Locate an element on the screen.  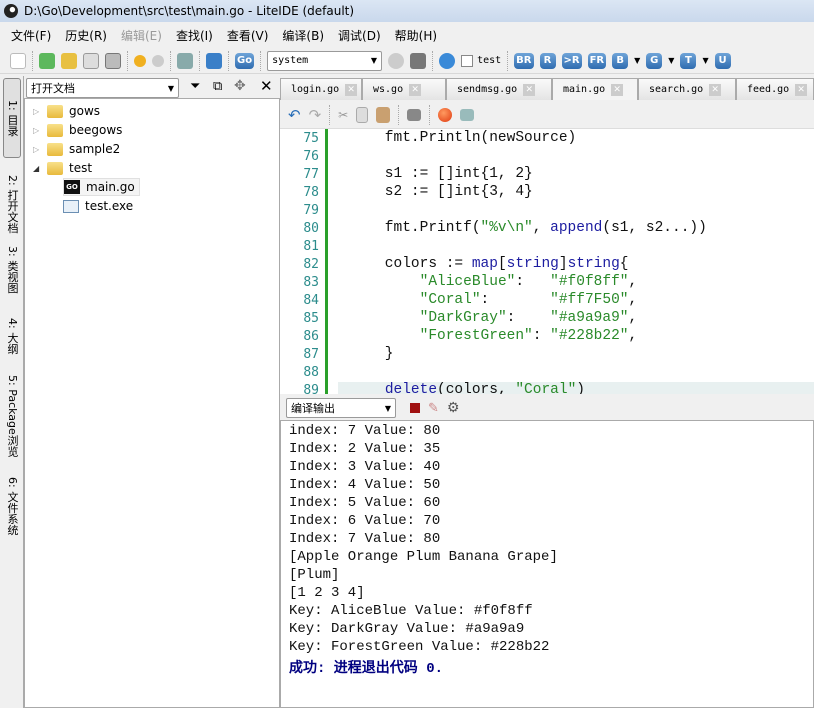
split-icon: ⧉ is located at coordinates (217, 86).